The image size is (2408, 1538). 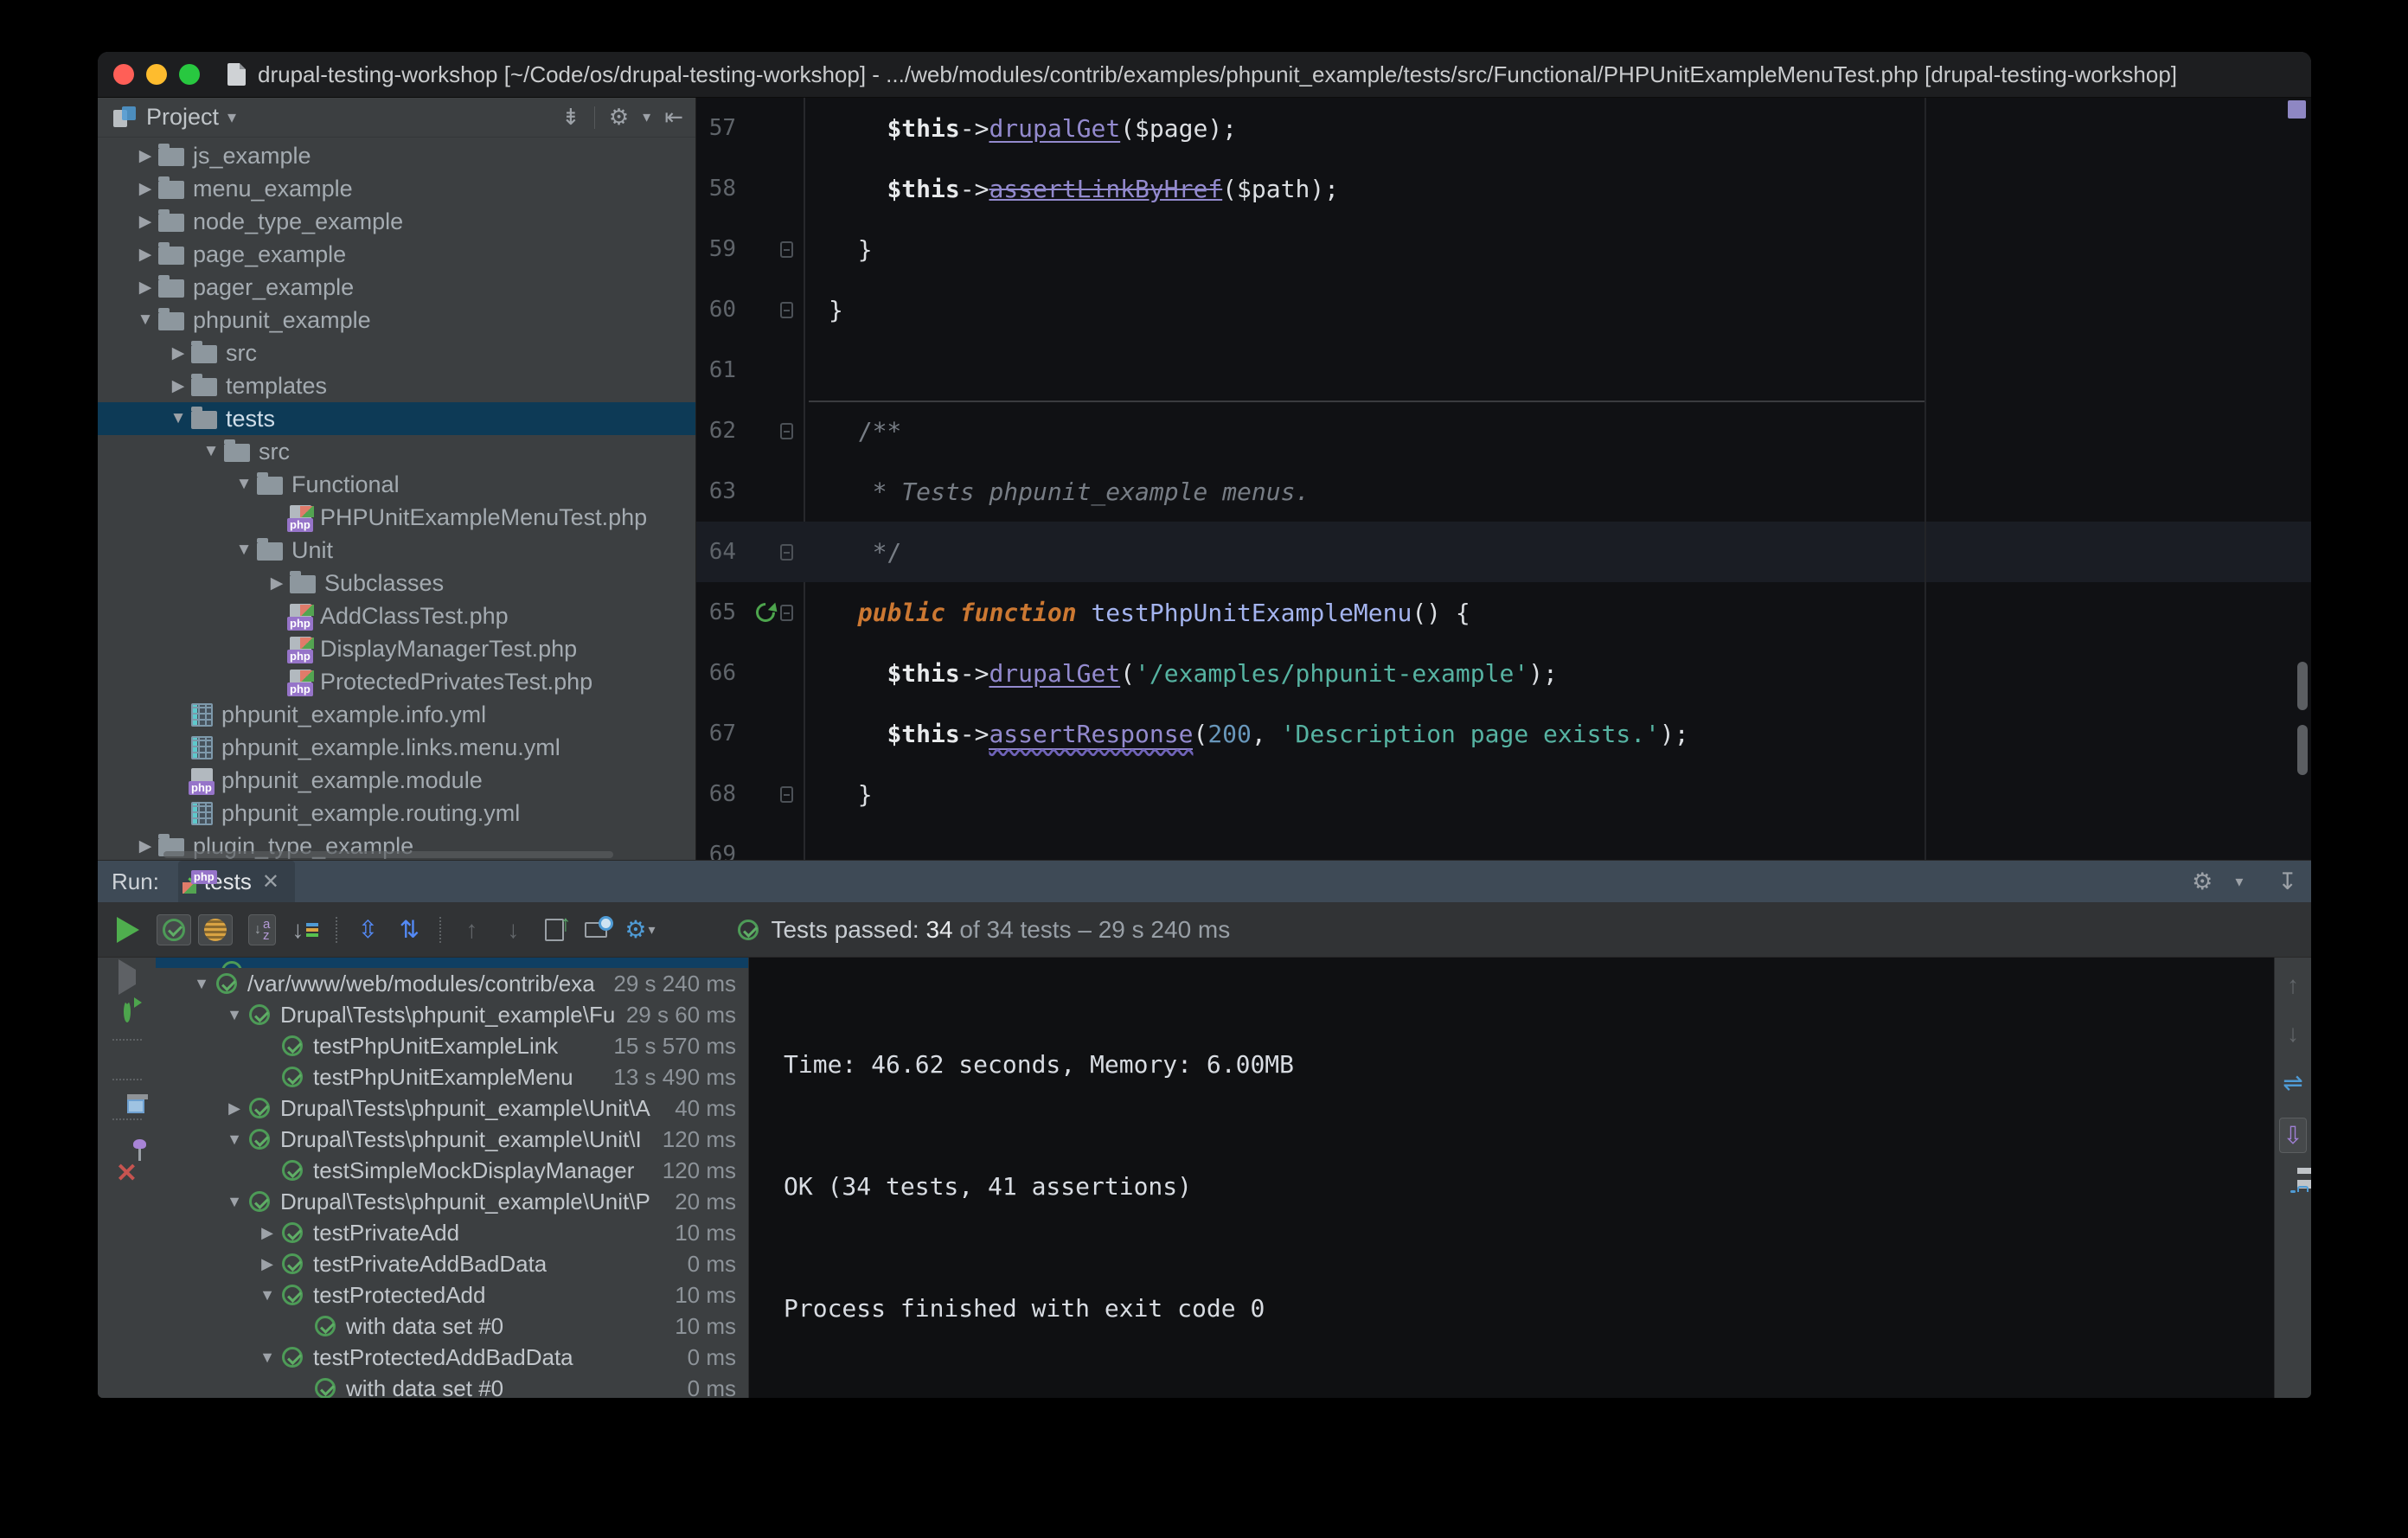 I want to click on test-tree-row: ▶ testPrivateAdd 10 ms, so click(x=452, y=1233).